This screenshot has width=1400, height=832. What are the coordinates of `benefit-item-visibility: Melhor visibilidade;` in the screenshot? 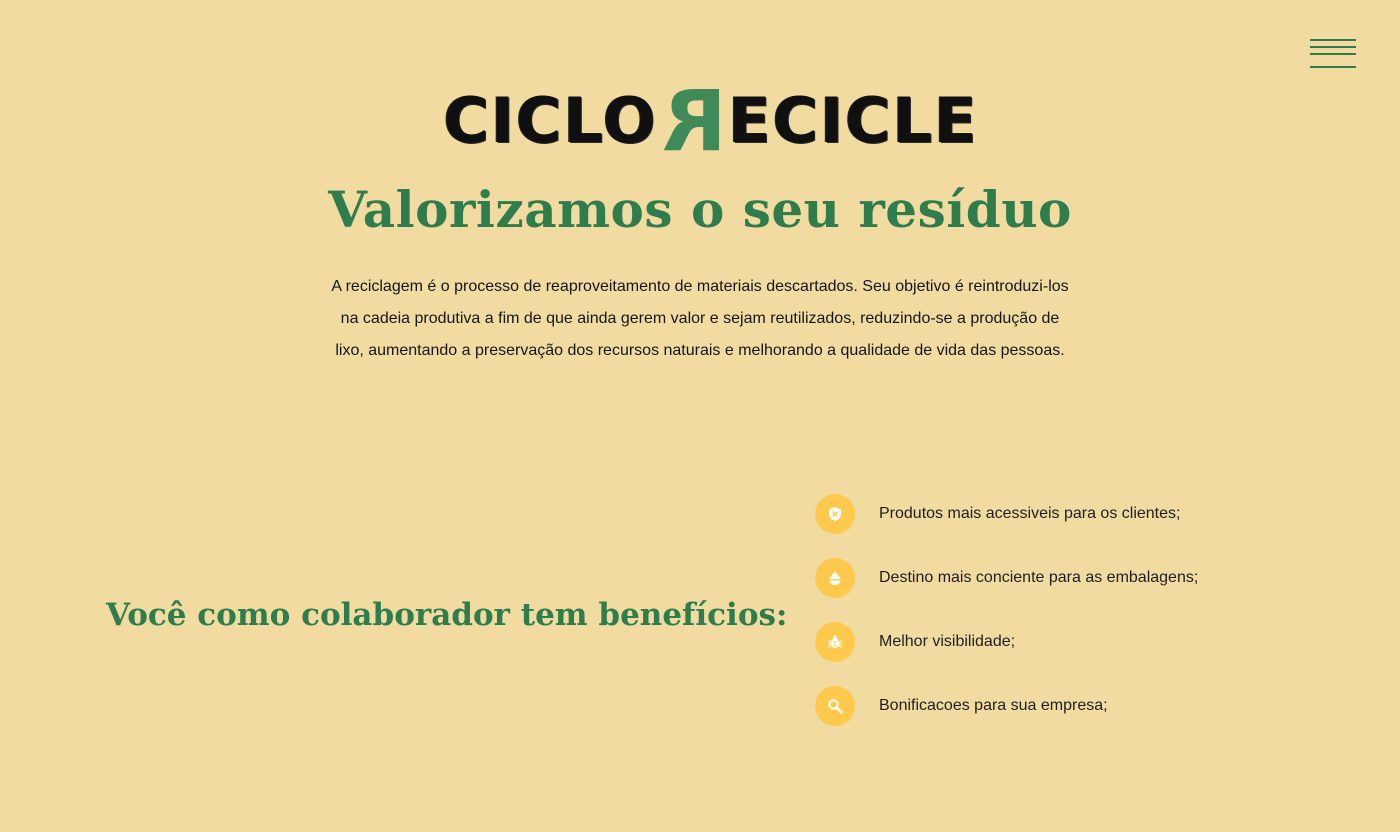 It's located at (1075, 654).